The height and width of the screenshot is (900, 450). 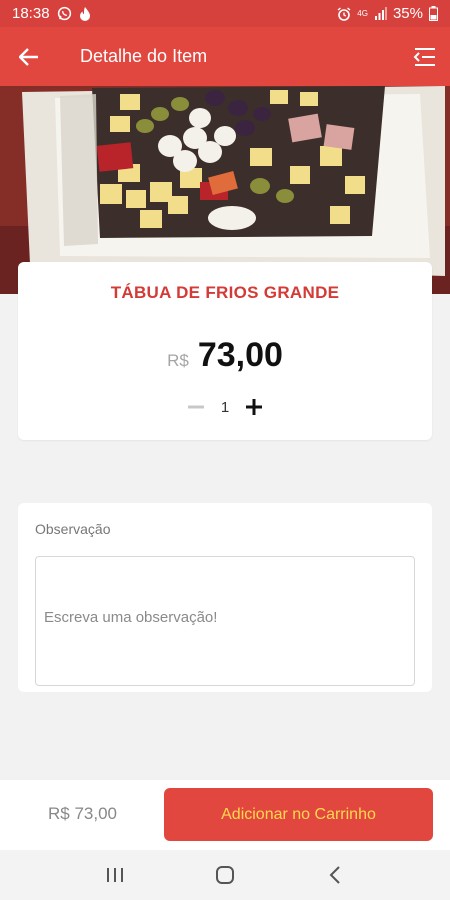 I want to click on home-button, so click(x=225, y=875).